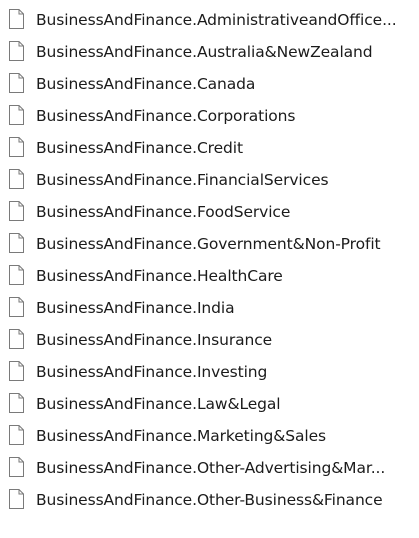 This screenshot has height=538, width=419. What do you see at coordinates (182, 180) in the screenshot?
I see `file-name: BusinessAndFinance.FinancialServices` at bounding box center [182, 180].